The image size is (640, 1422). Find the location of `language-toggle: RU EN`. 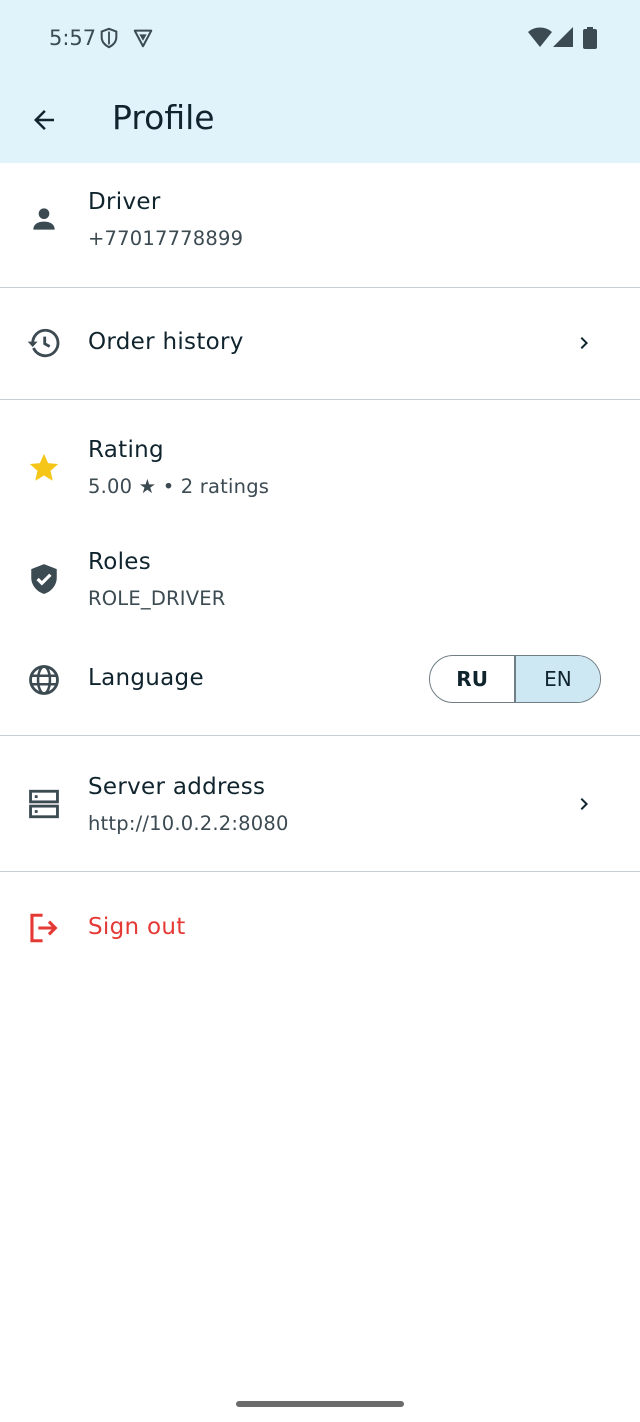

language-toggle: RU EN is located at coordinates (515, 679).